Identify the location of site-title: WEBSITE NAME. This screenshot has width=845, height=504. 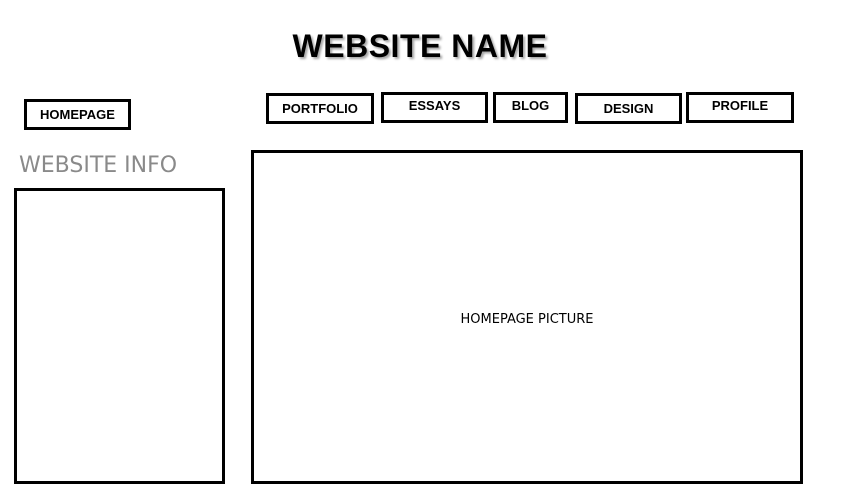
(420, 46).